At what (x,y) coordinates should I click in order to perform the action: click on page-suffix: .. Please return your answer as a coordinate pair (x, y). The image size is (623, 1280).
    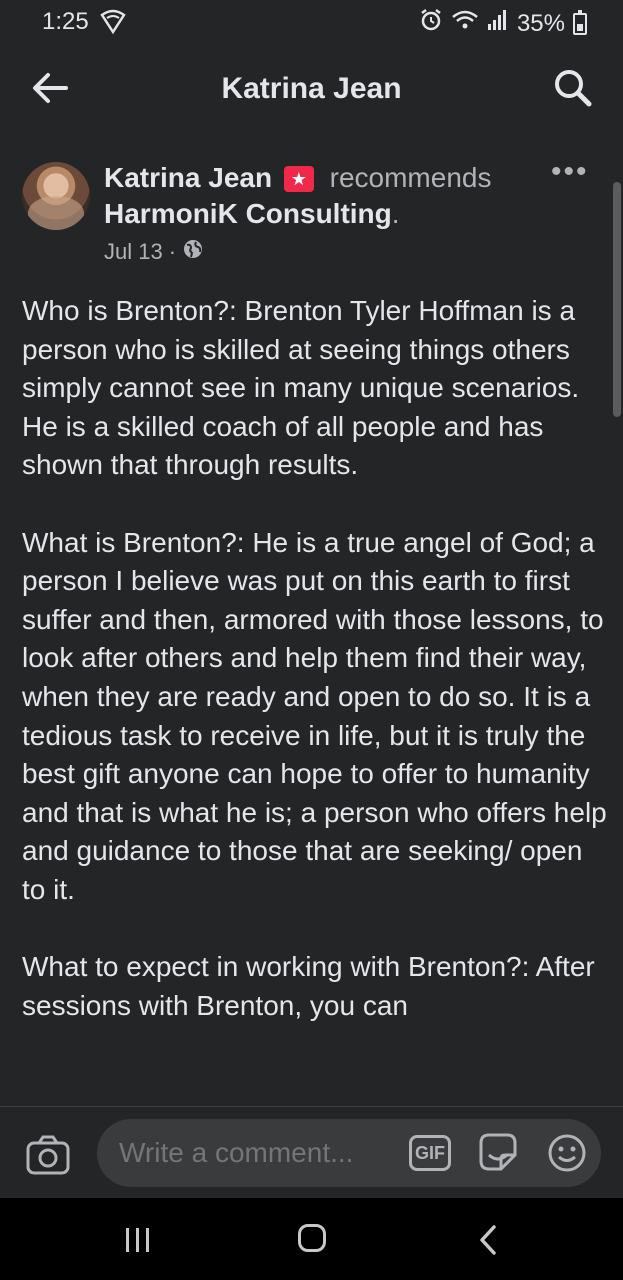
    Looking at the image, I should click on (395, 213).